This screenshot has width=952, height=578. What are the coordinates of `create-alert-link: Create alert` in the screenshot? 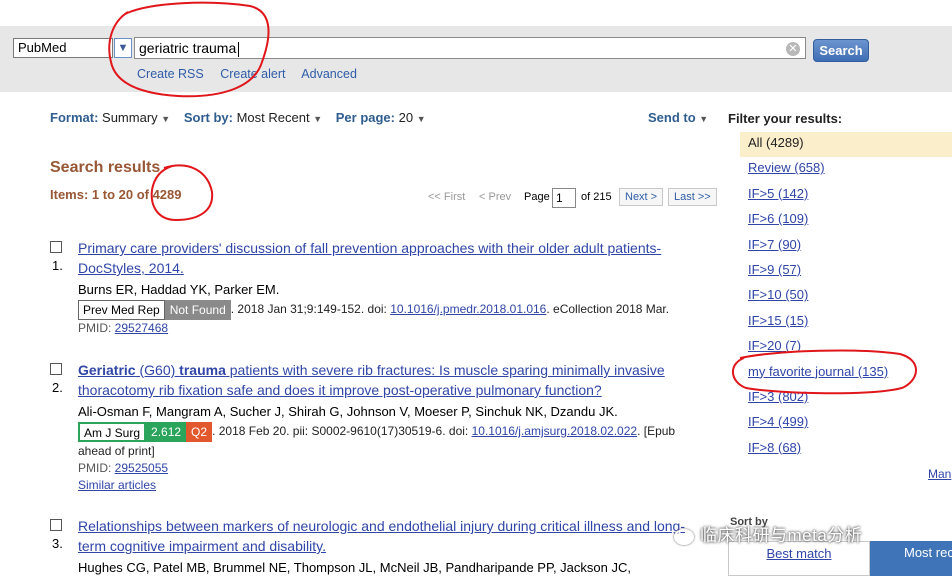 It's located at (252, 74).